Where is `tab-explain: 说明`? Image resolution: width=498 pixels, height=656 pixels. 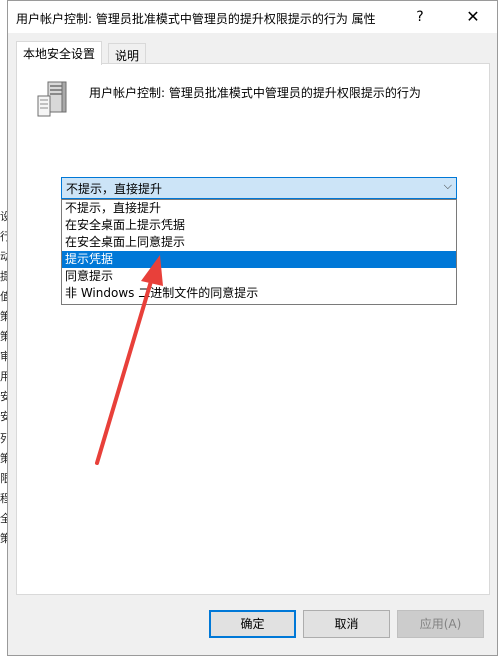 tab-explain: 说明 is located at coordinates (127, 54).